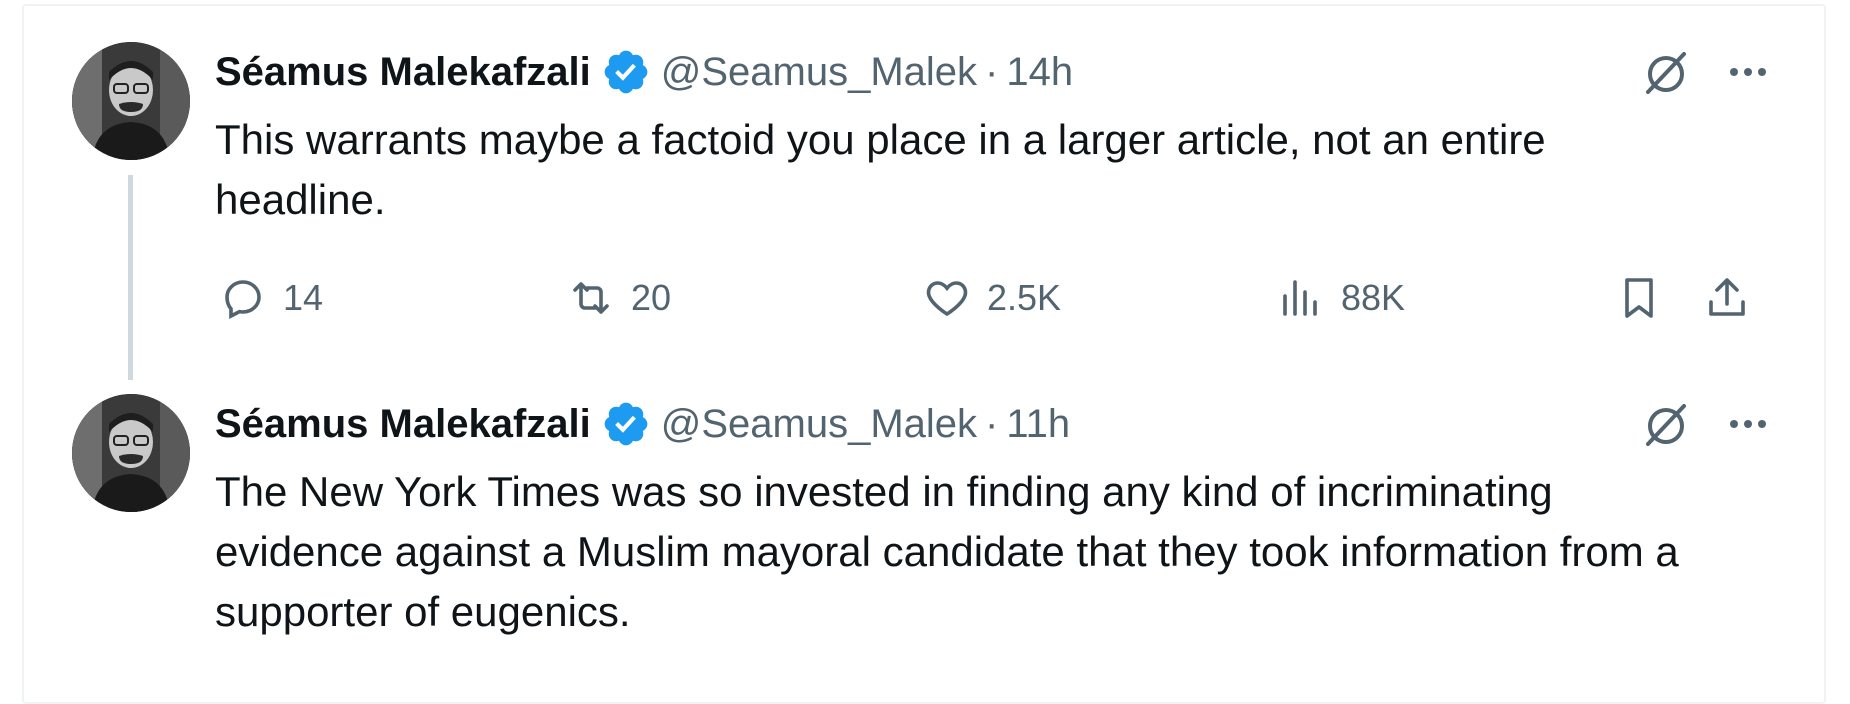  Describe the element at coordinates (619, 298) in the screenshot. I see `retweet-button: 20` at that location.